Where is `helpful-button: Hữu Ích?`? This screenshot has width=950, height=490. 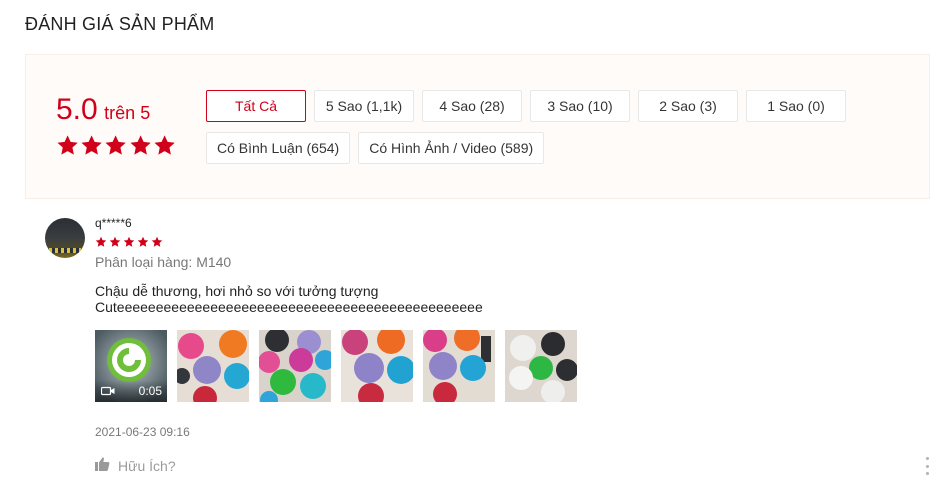 helpful-button: Hữu Ích? is located at coordinates (135, 465).